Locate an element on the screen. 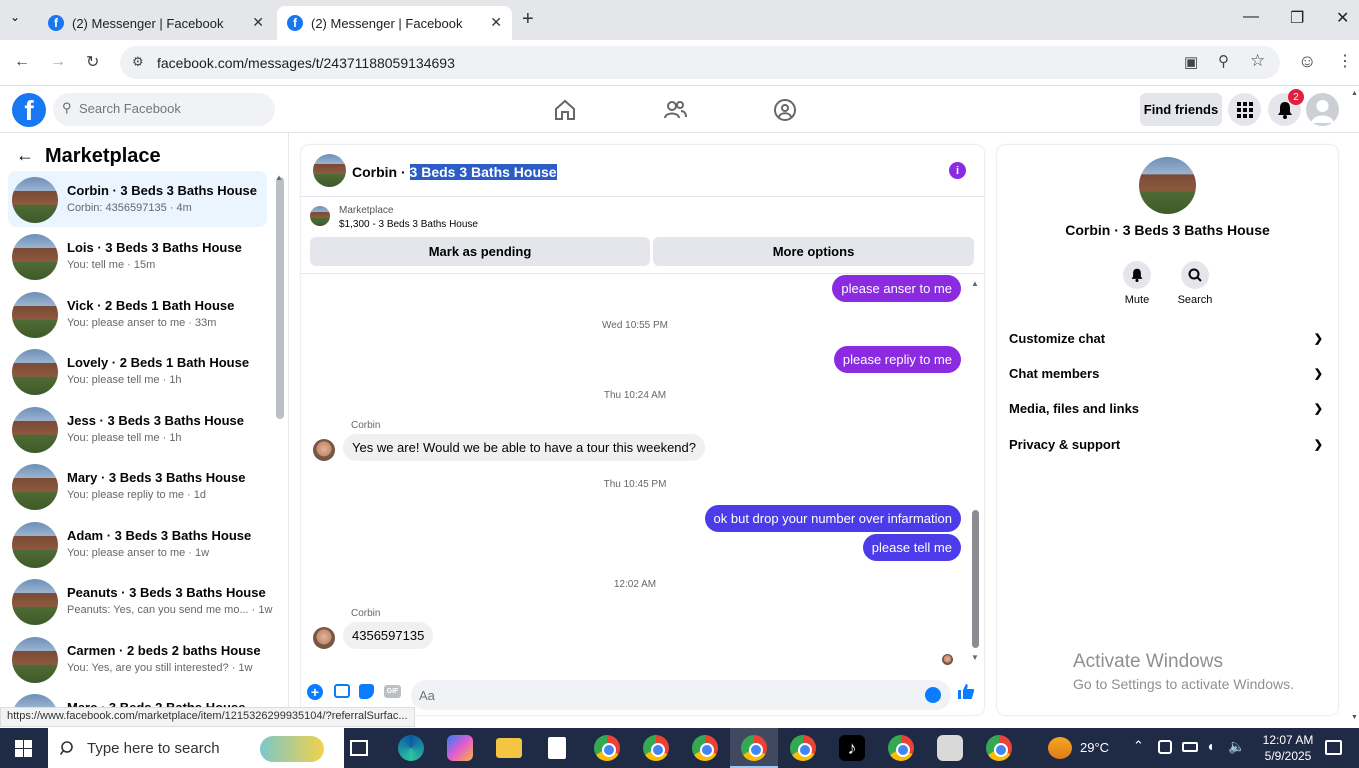 Image resolution: width=1359 pixels, height=768 pixels. edge-icon is located at coordinates (411, 748).